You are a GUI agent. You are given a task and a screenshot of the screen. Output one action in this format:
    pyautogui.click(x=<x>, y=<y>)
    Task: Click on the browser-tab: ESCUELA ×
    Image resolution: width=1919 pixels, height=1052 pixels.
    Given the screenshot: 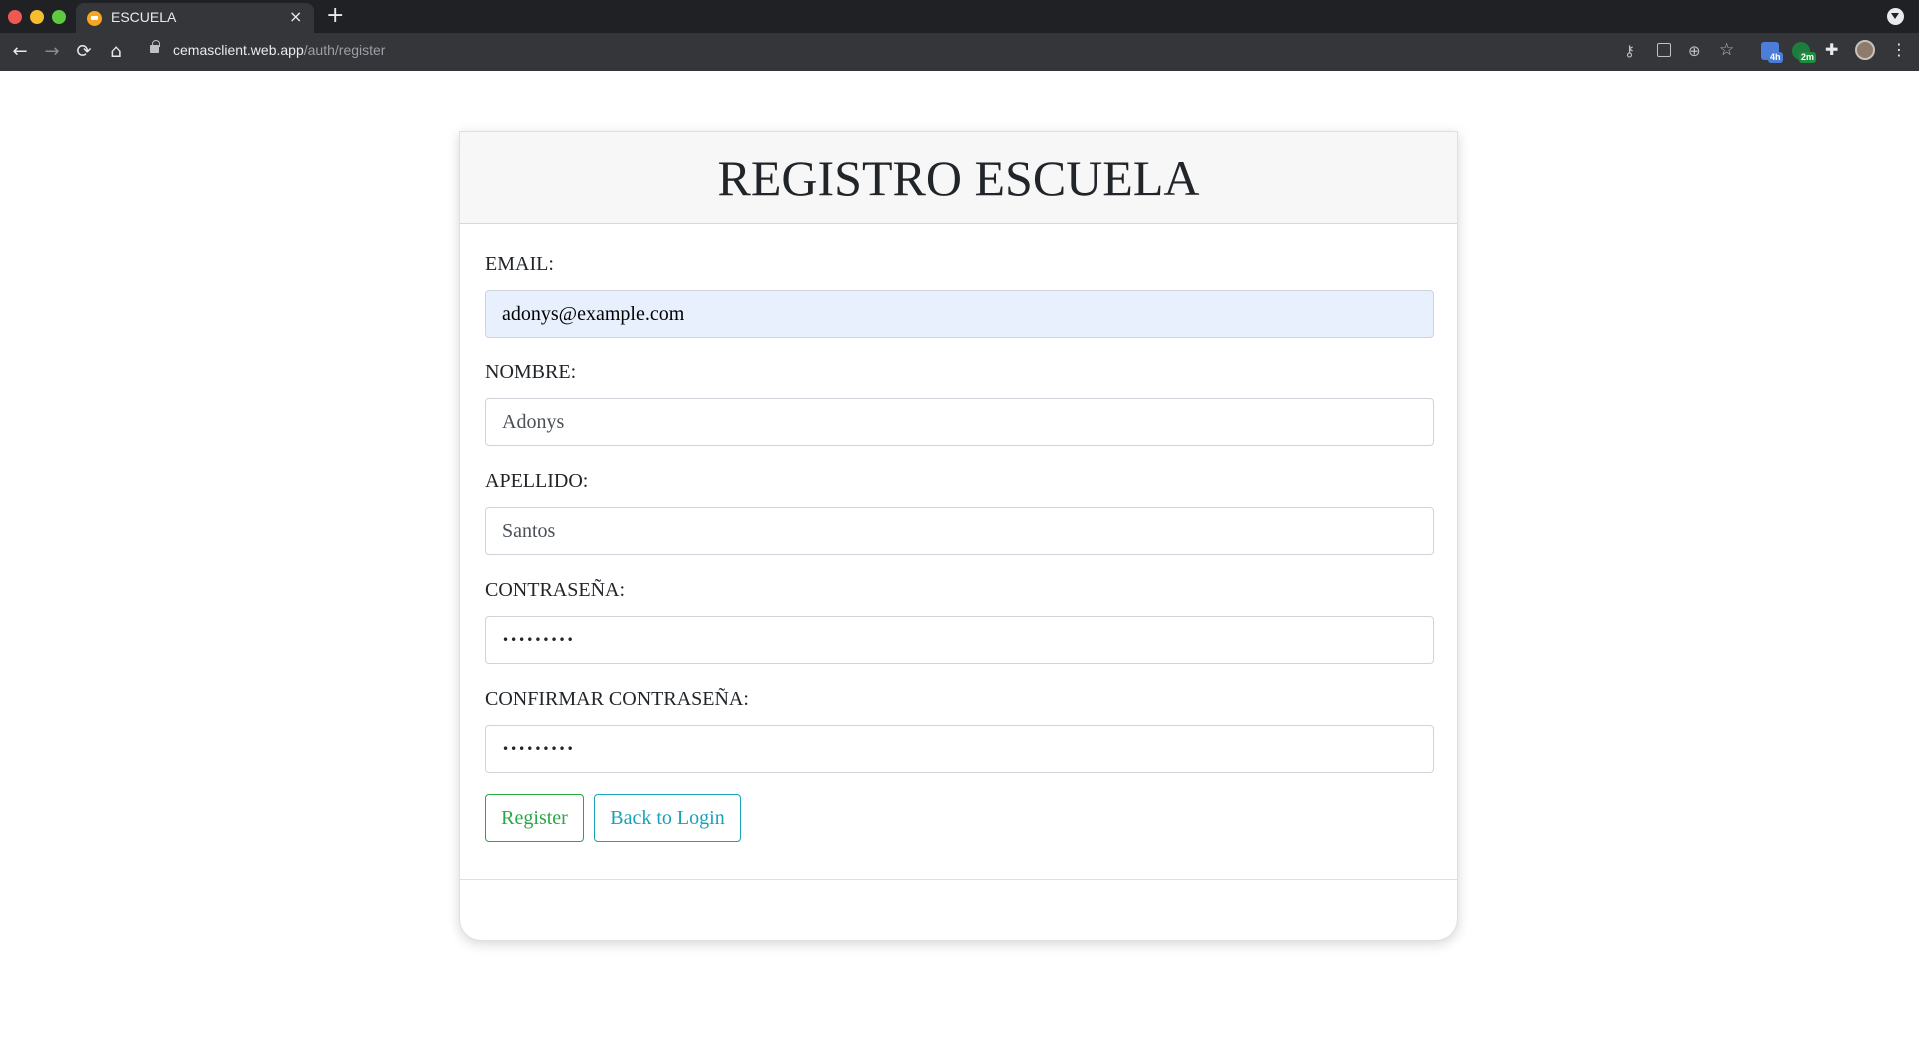 What is the action you would take?
    pyautogui.click(x=195, y=18)
    